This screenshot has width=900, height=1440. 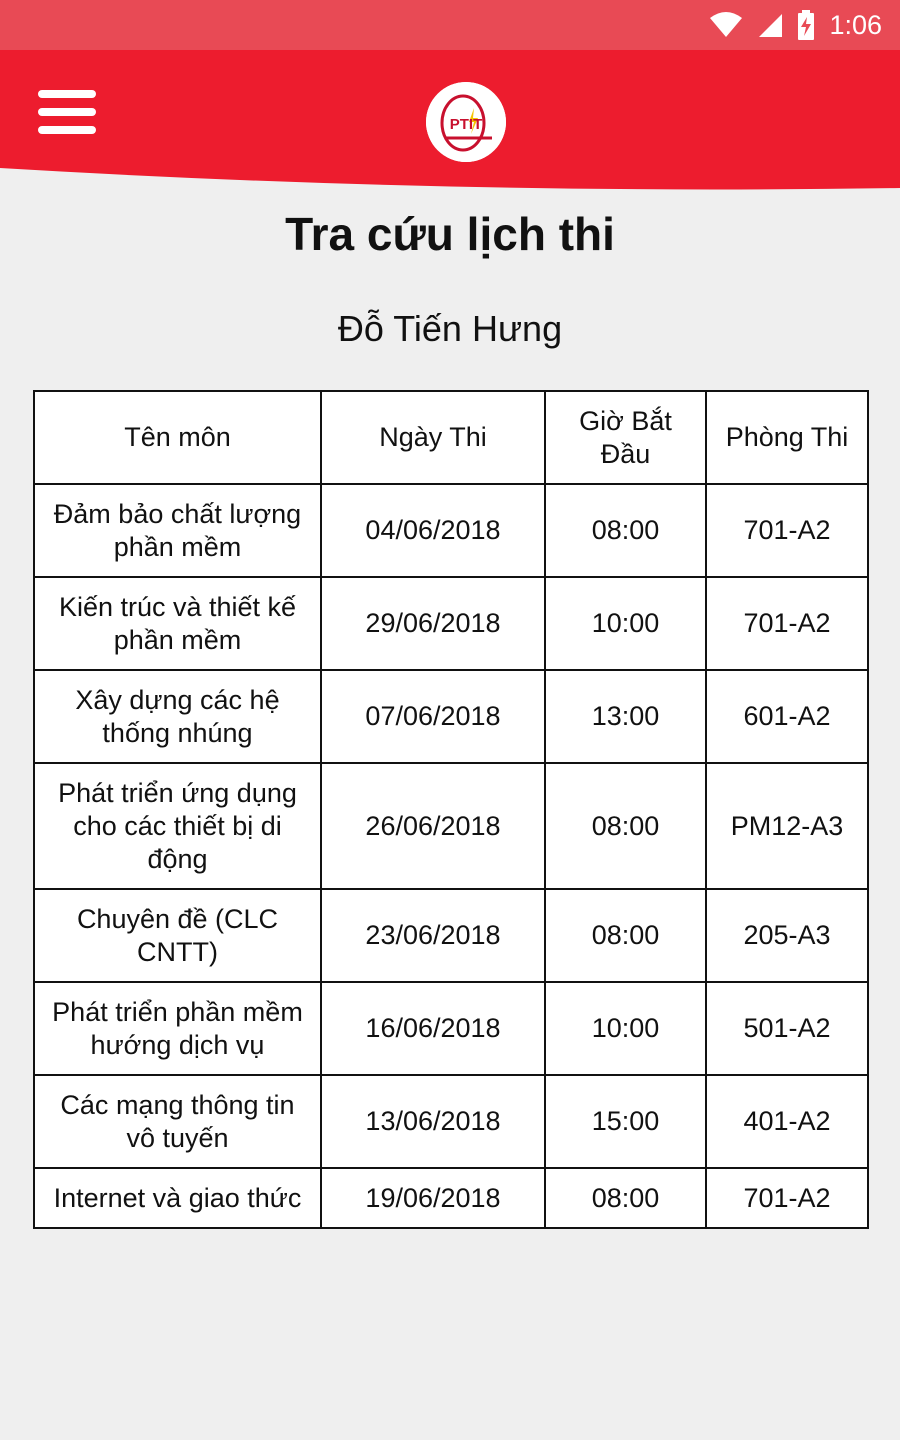 What do you see at coordinates (433, 826) in the screenshot?
I see `cell-date: 26/06/2018` at bounding box center [433, 826].